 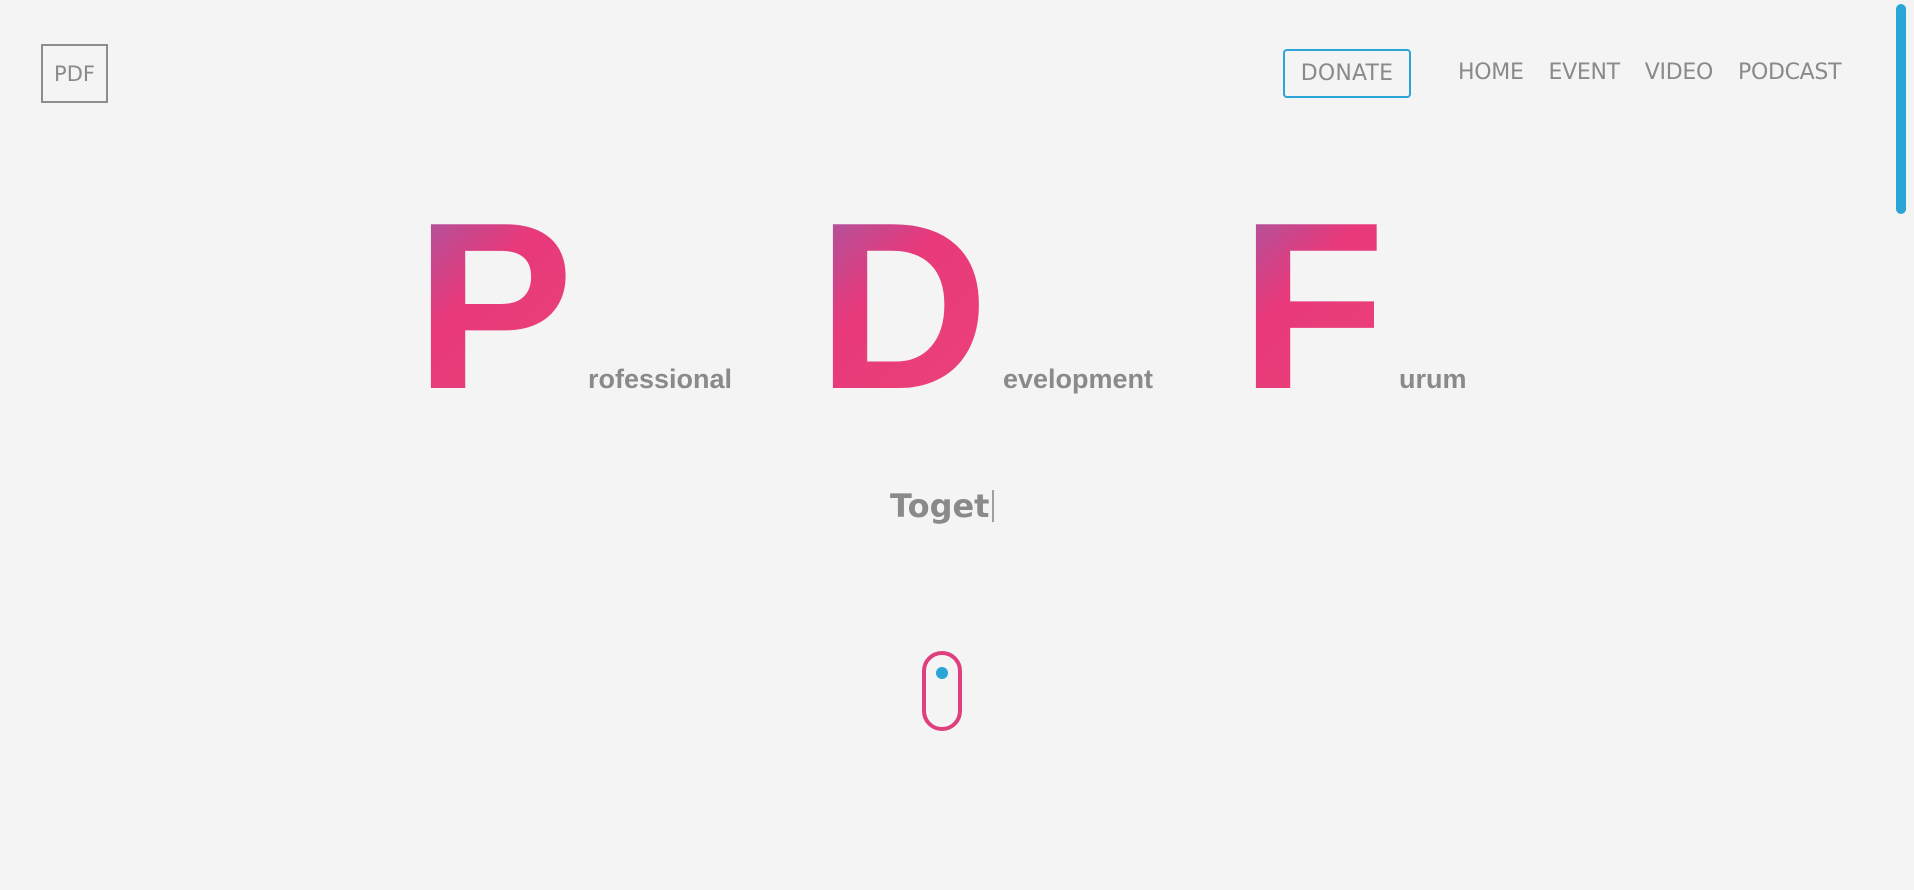 I want to click on typing-tagline: Toget, so click(x=942, y=506).